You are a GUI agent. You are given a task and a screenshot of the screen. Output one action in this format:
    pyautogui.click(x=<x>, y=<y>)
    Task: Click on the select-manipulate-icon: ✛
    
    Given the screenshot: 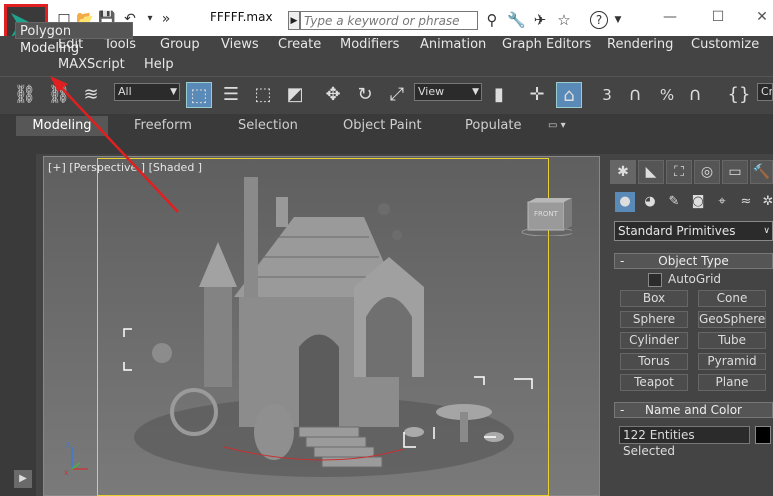 What is the action you would take?
    pyautogui.click(x=537, y=95)
    